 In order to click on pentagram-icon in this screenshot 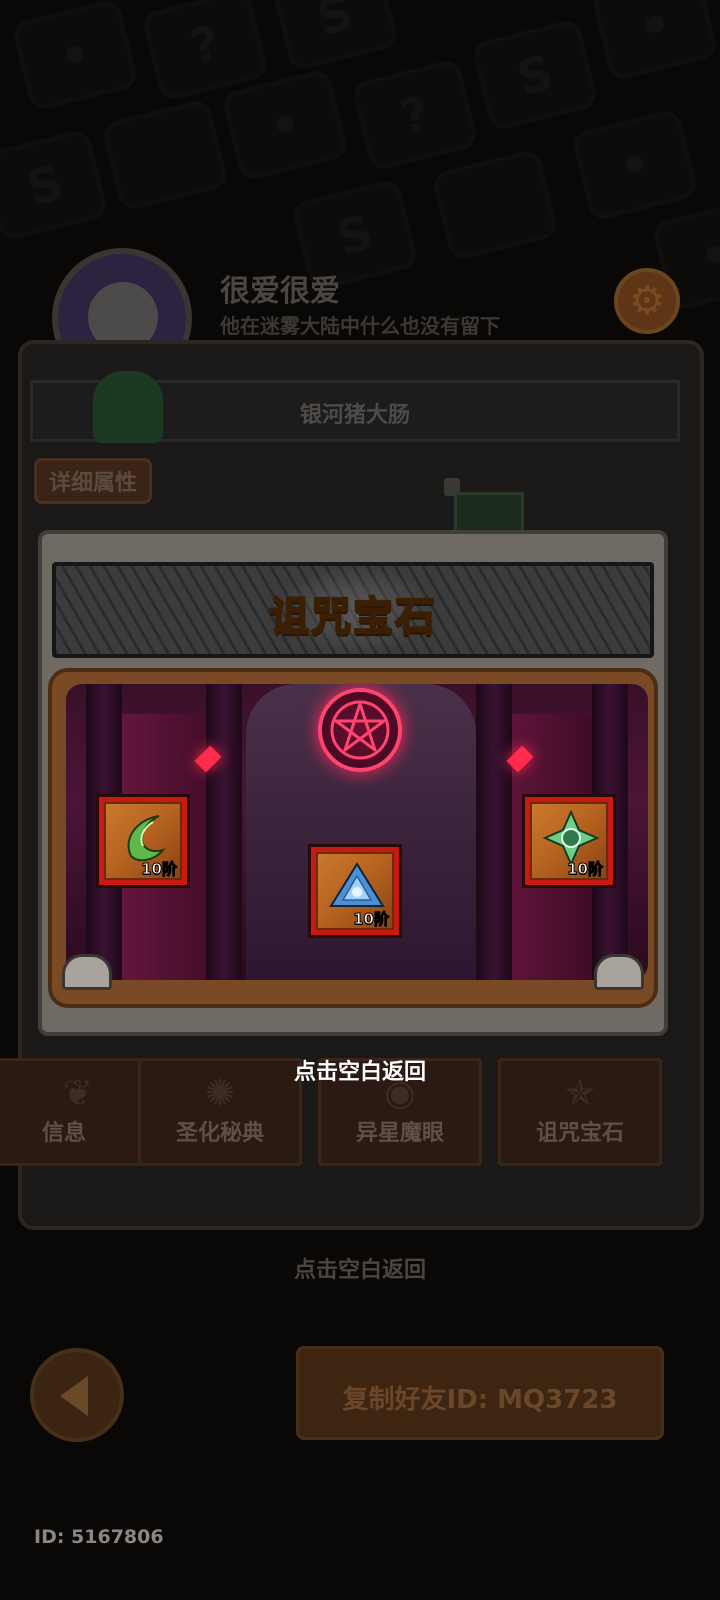, I will do `click(360, 730)`.